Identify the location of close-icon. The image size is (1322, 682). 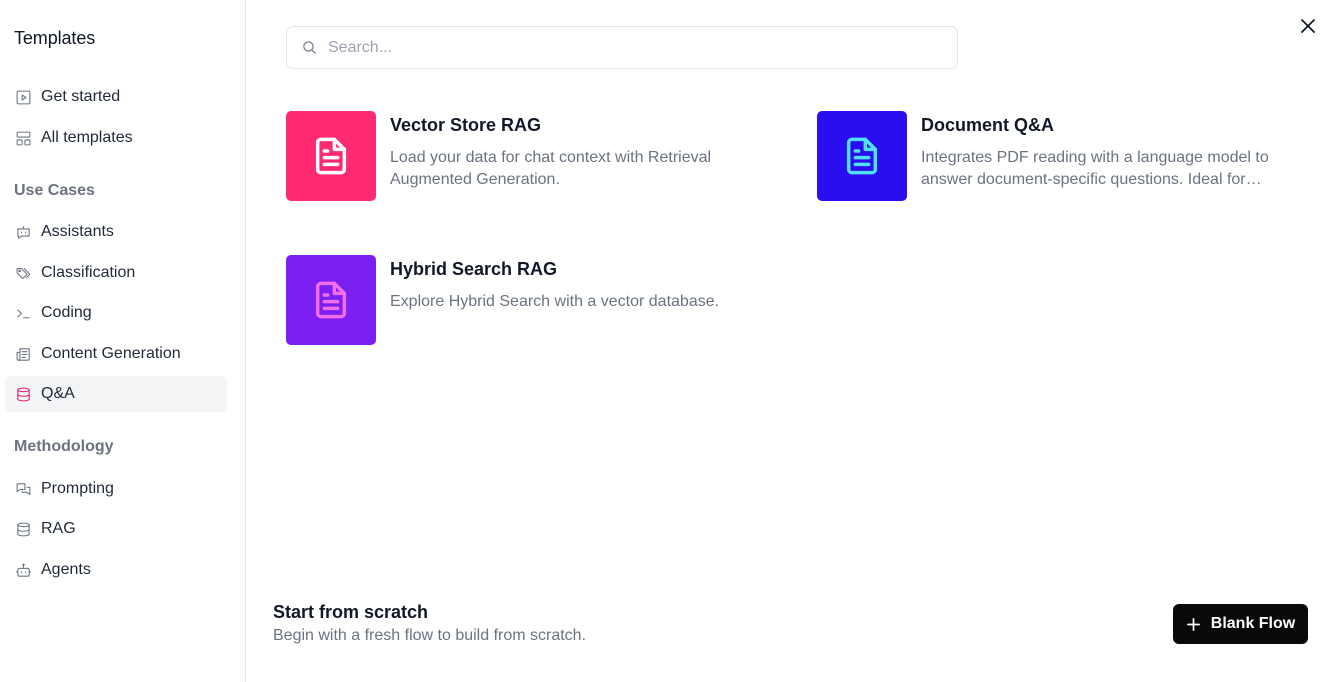
(1308, 26).